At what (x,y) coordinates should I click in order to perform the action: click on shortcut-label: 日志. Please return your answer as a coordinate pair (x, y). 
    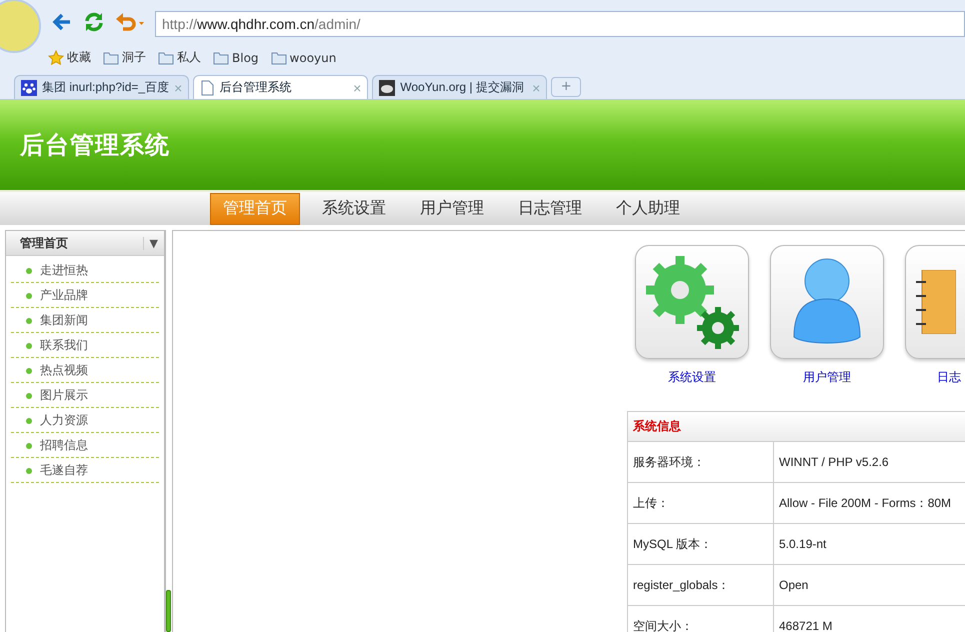
    Looking at the image, I should click on (933, 377).